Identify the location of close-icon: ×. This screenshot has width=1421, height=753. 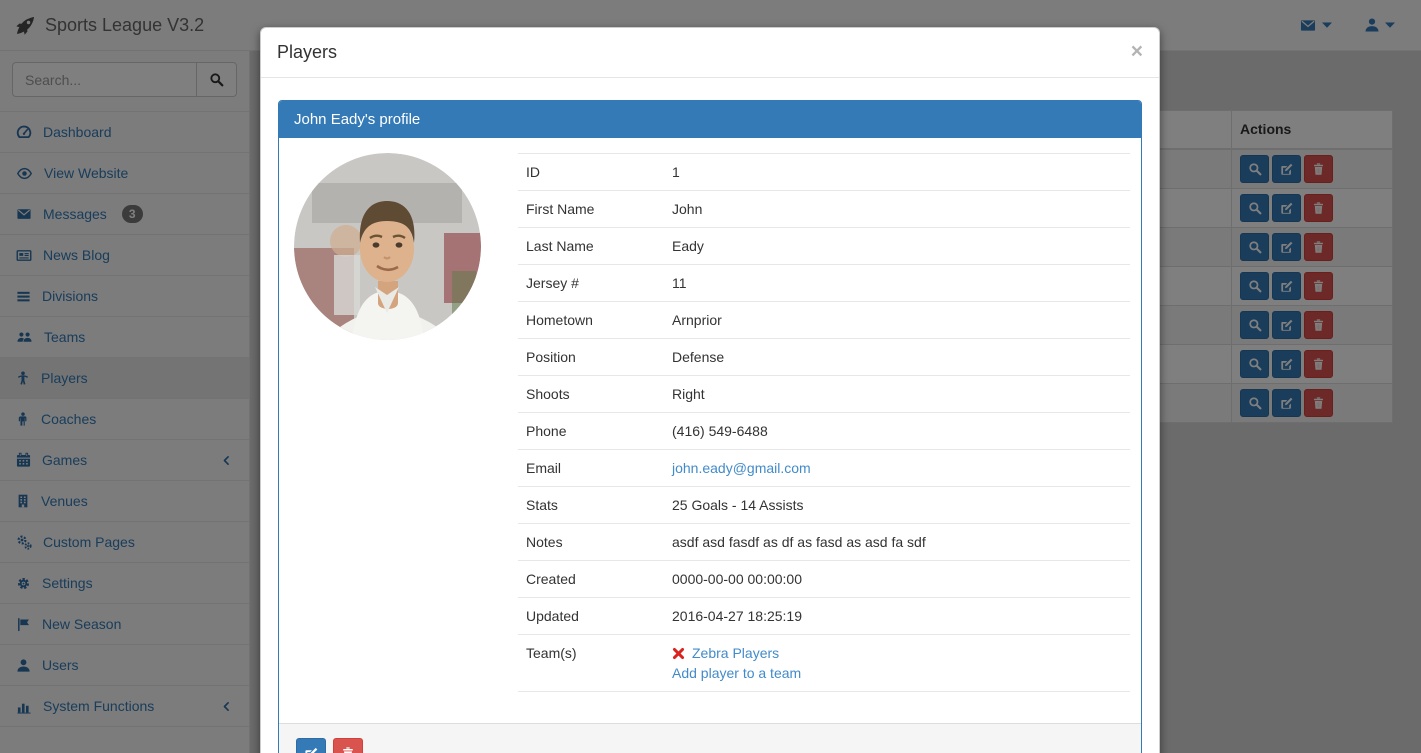
(1137, 51).